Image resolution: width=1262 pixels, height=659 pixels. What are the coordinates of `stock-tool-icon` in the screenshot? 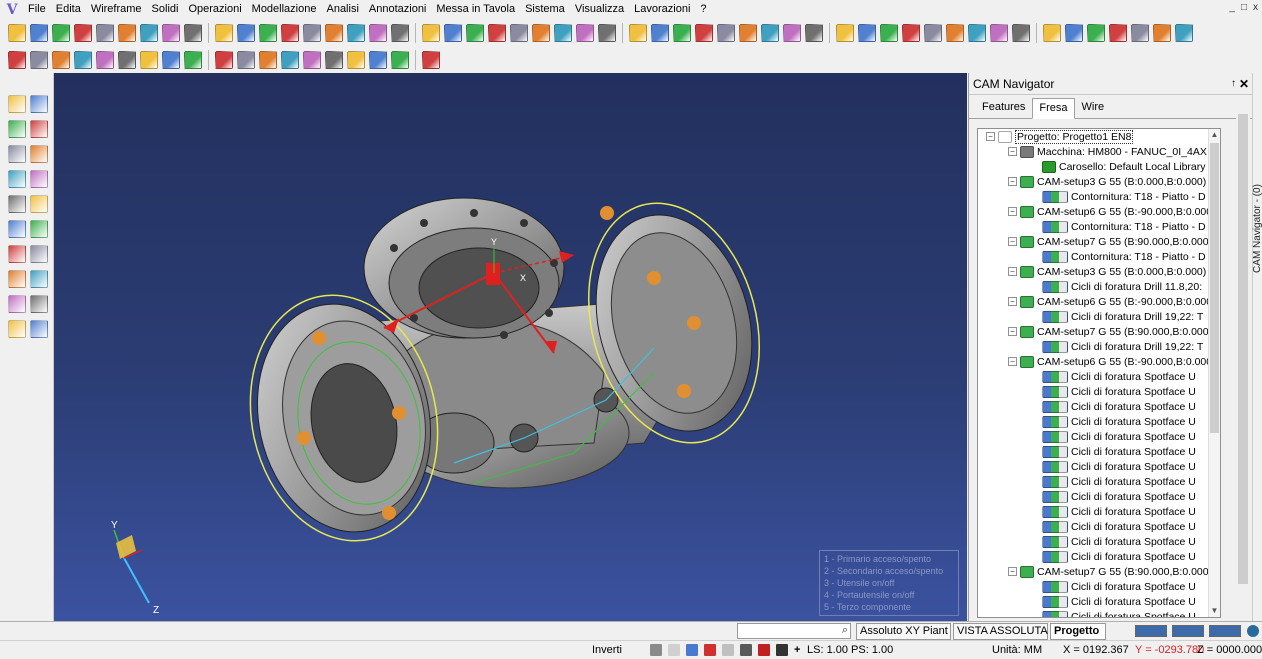 It's located at (400, 32).